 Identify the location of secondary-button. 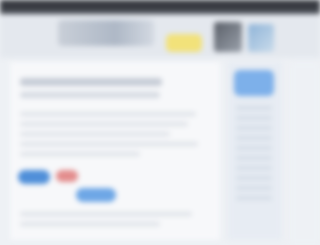
(67, 176).